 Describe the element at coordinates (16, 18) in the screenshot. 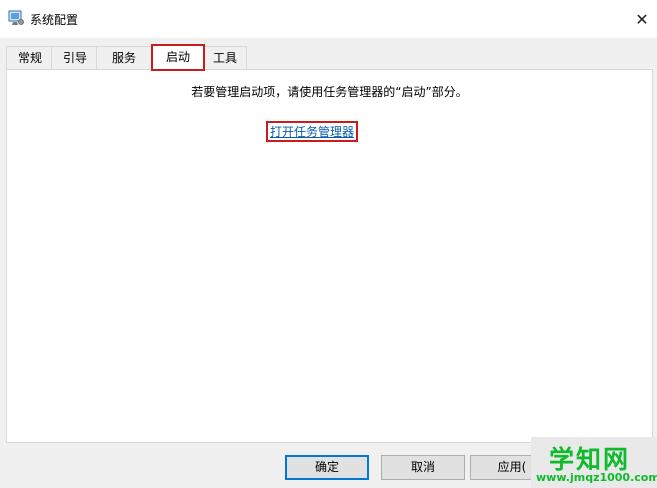

I see `system-config-icon` at that location.